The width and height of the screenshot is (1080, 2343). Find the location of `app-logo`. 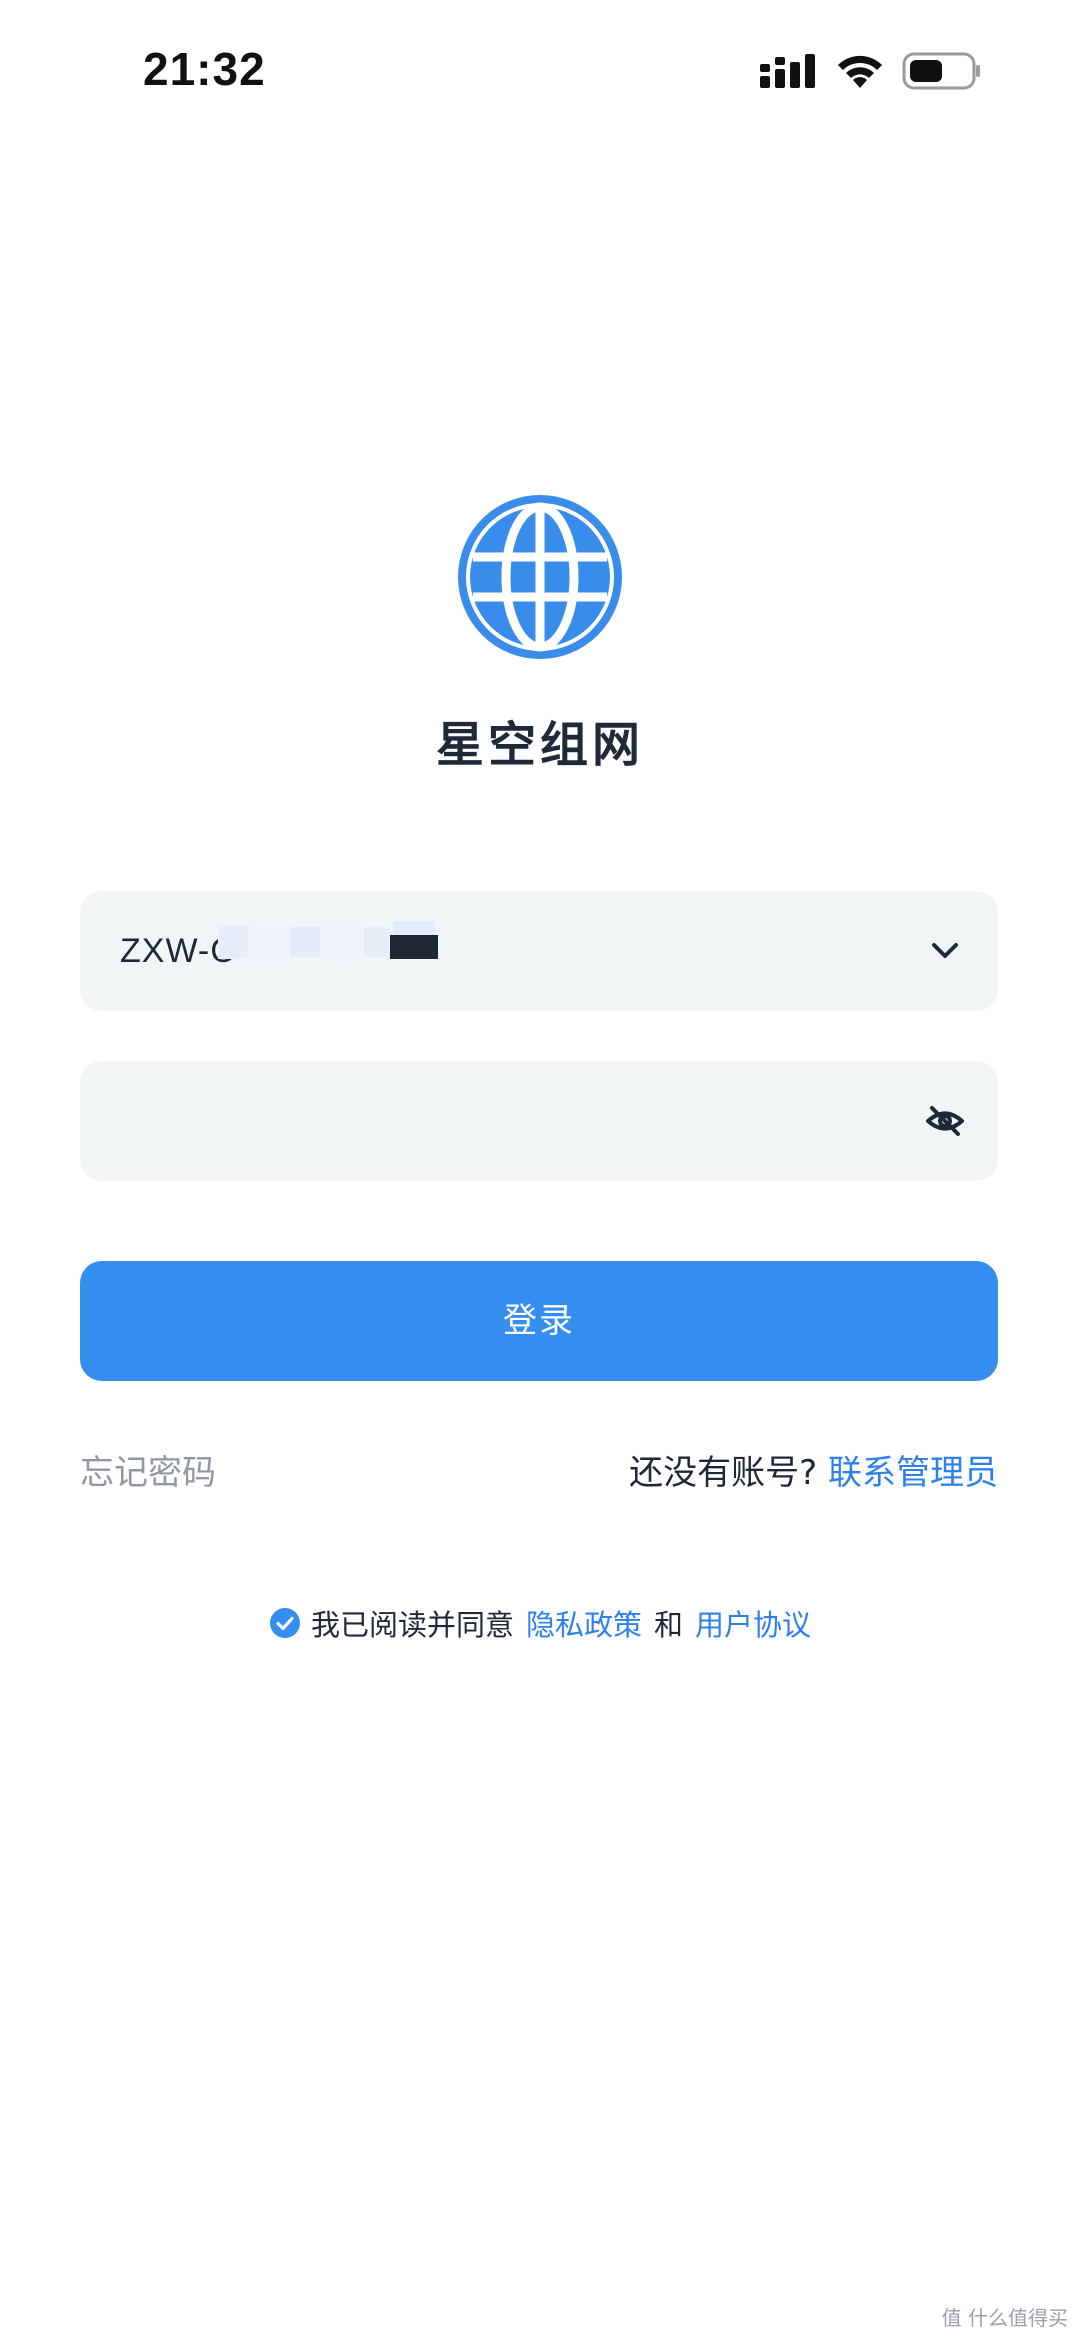

app-logo is located at coordinates (540, 577).